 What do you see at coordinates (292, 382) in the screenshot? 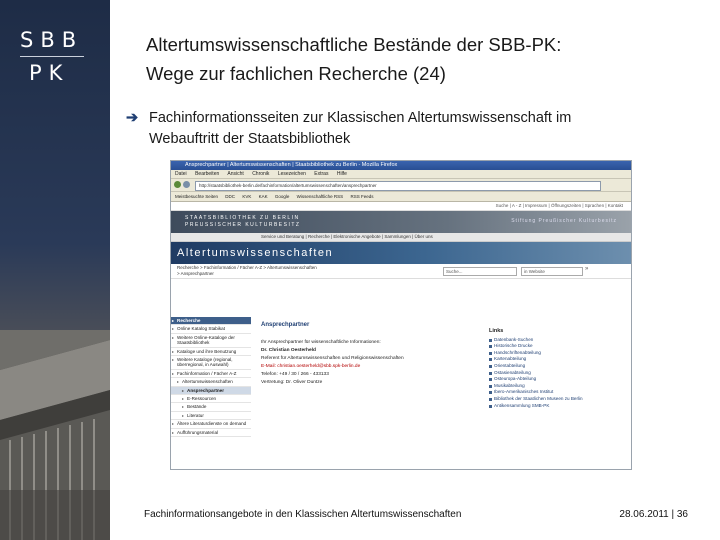
I see `content-line: Vertretung: Dr. Oliver Duntze` at bounding box center [292, 382].